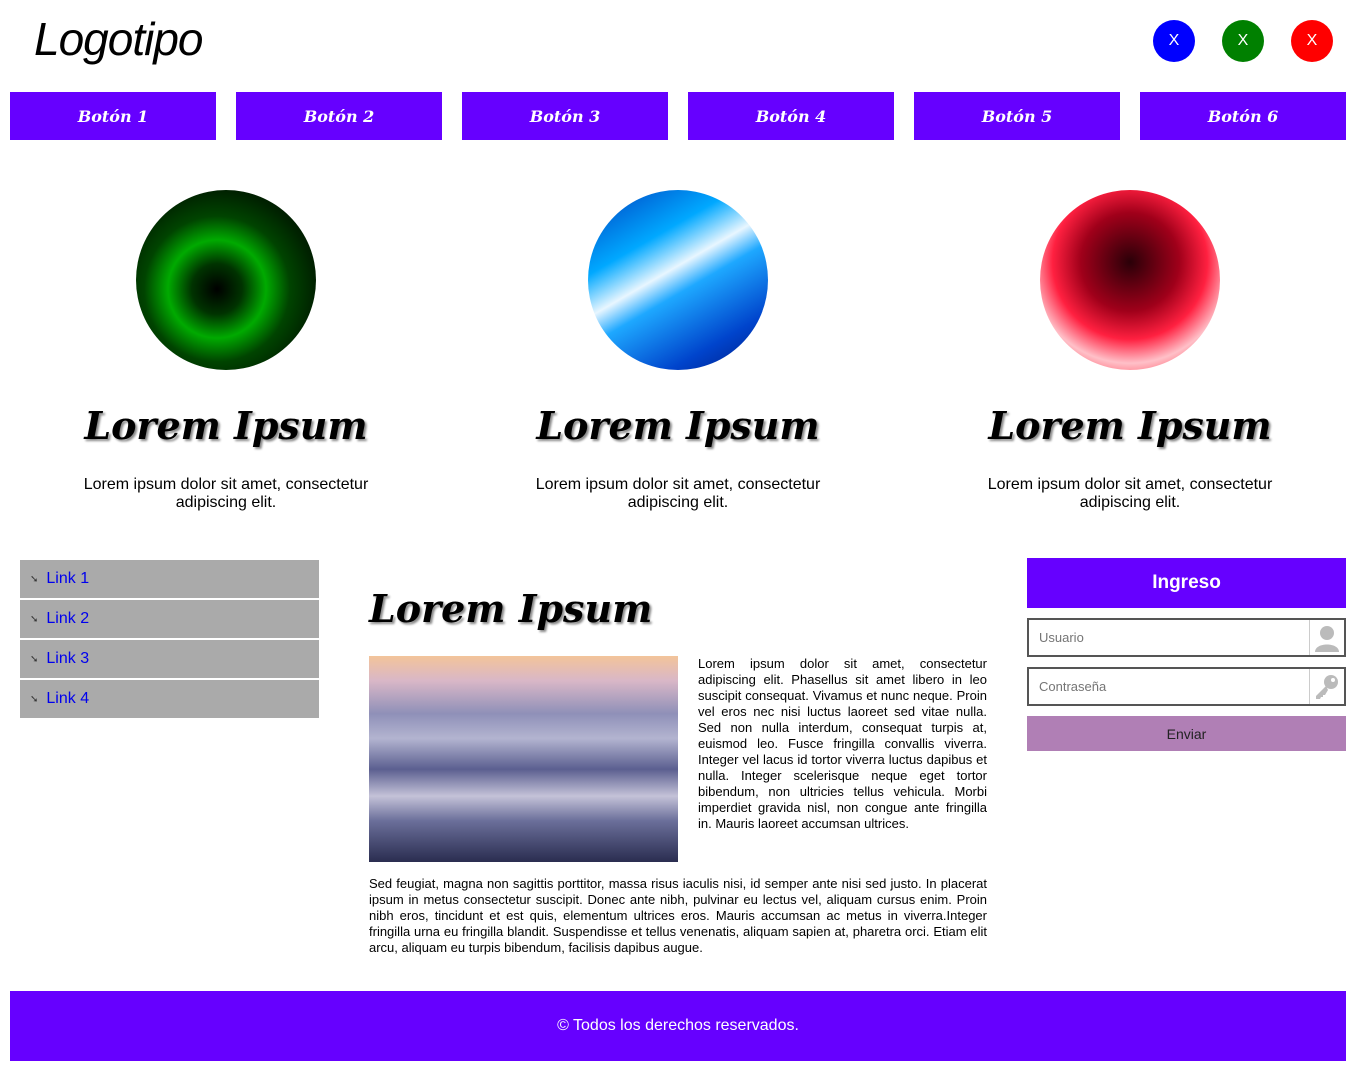 The height and width of the screenshot is (1081, 1356). I want to click on nav-button-3: Botón 3, so click(565, 116).